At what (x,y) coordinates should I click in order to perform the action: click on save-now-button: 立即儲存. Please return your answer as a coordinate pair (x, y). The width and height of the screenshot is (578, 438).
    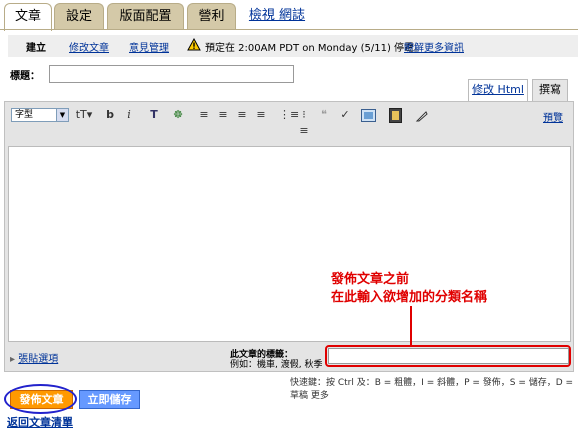
    Looking at the image, I should click on (109, 399).